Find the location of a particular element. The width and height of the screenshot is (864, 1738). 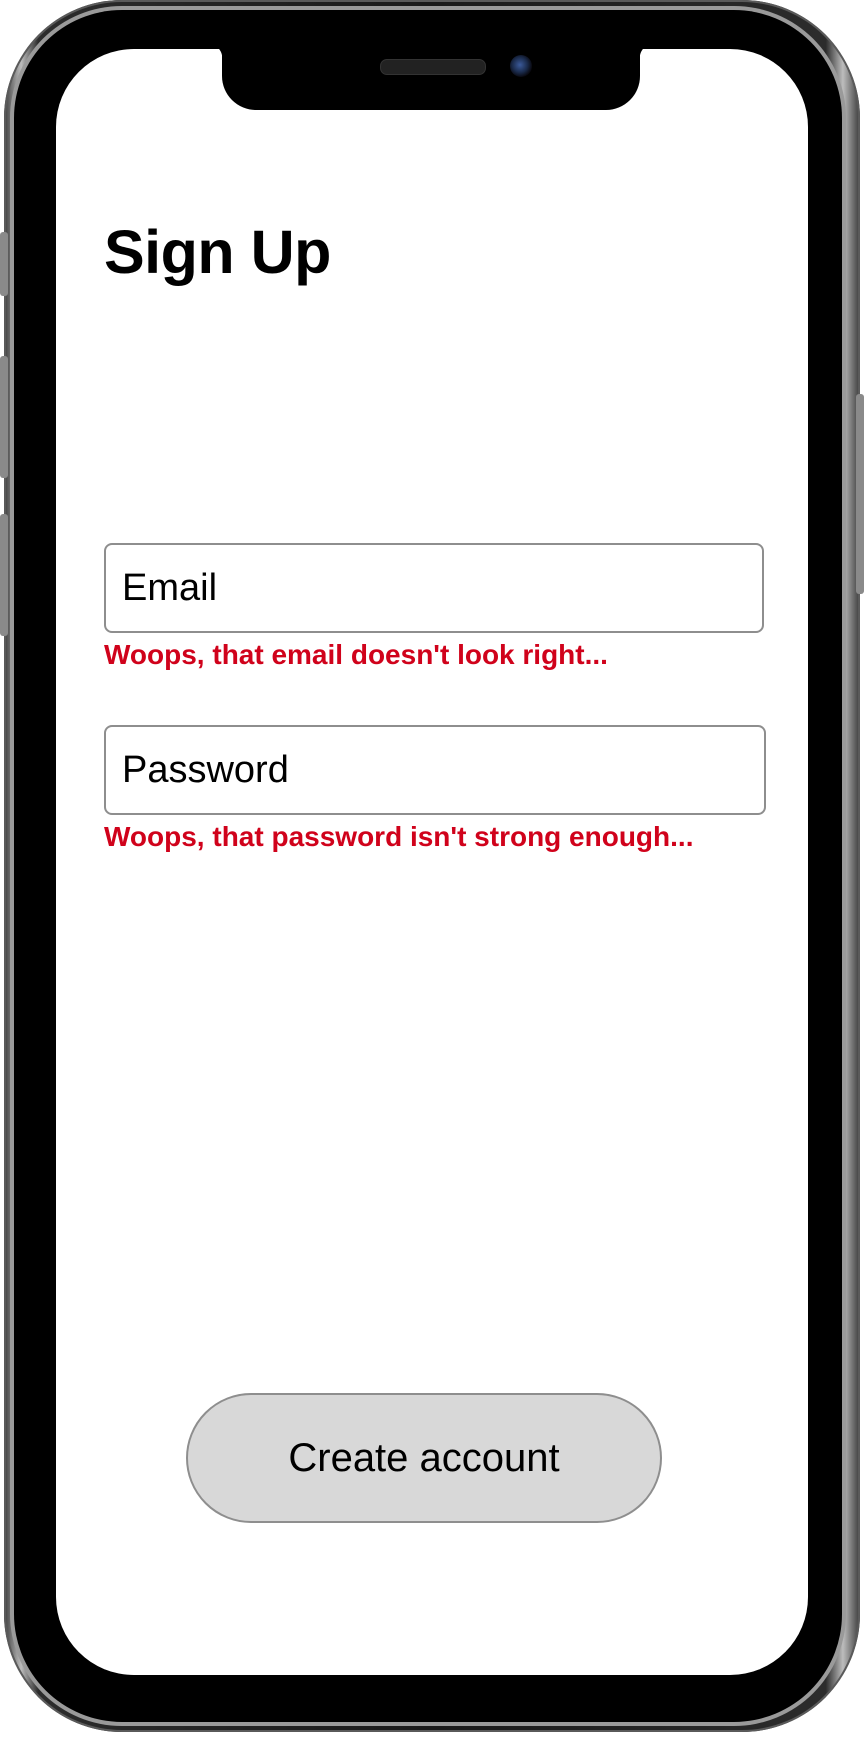

volume-up-button is located at coordinates (4, 417).